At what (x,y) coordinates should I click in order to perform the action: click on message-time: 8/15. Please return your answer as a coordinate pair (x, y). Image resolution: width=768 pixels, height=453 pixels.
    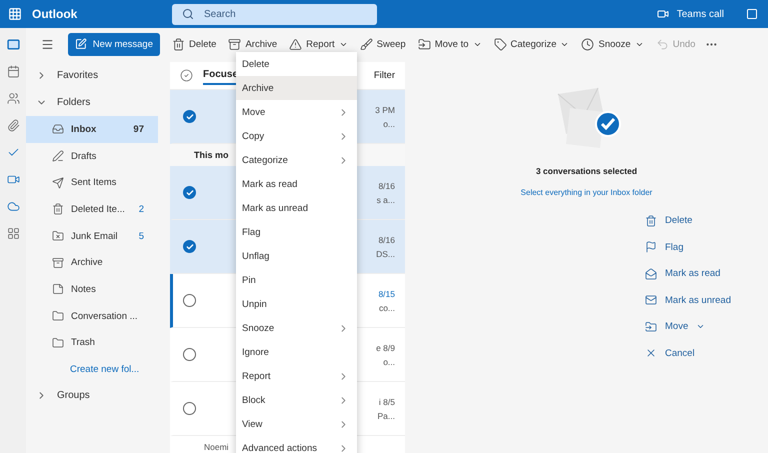
    Looking at the image, I should click on (386, 293).